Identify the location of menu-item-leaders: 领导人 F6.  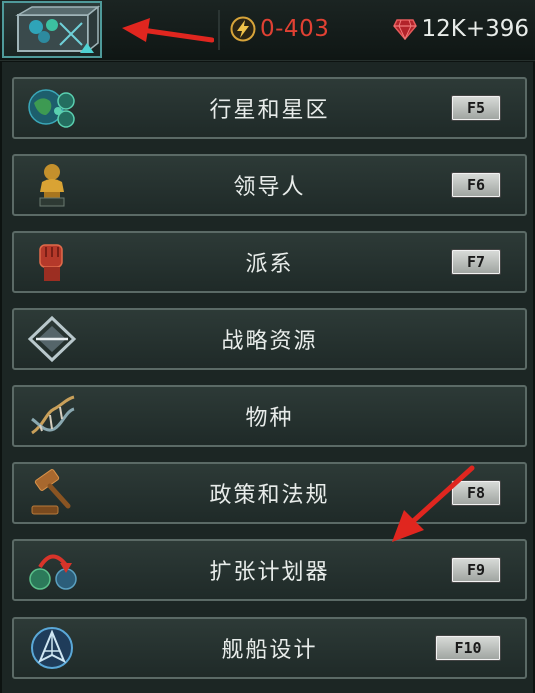
(269, 185).